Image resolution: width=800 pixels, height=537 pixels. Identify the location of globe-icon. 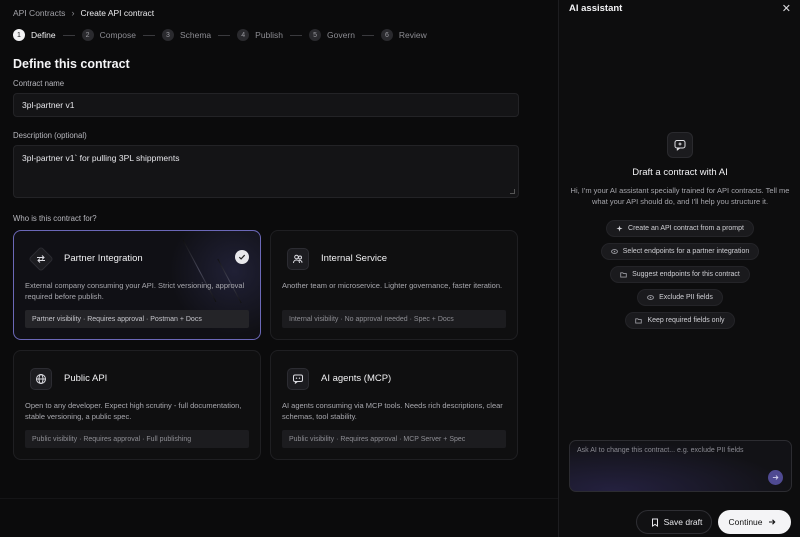
(41, 379).